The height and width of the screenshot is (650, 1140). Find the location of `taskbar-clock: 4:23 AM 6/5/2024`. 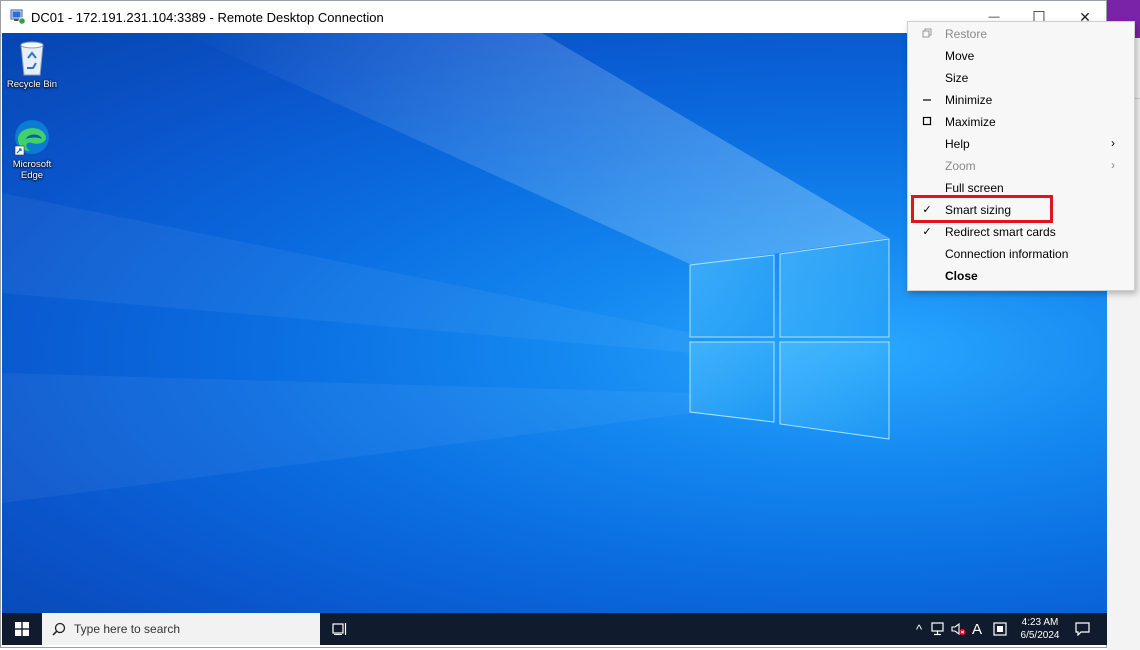

taskbar-clock: 4:23 AM 6/5/2024 is located at coordinates (1040, 629).